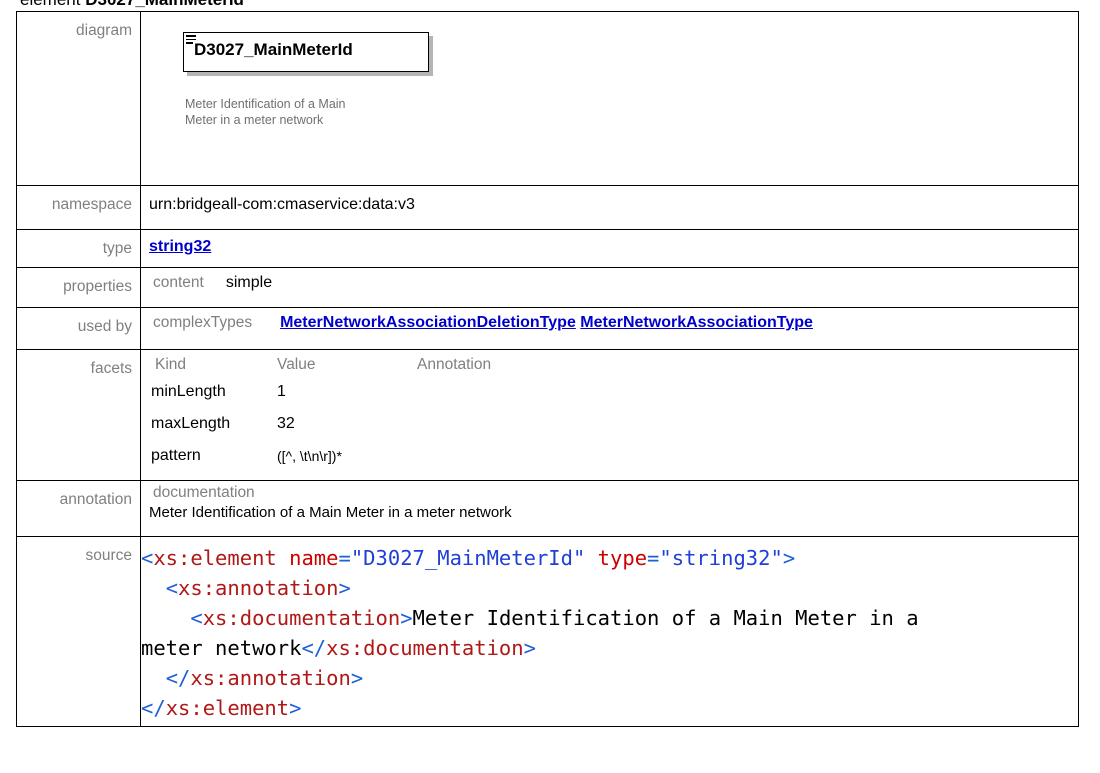 The height and width of the screenshot is (773, 1100). What do you see at coordinates (176, 455) in the screenshot?
I see `facet-kind: pattern` at bounding box center [176, 455].